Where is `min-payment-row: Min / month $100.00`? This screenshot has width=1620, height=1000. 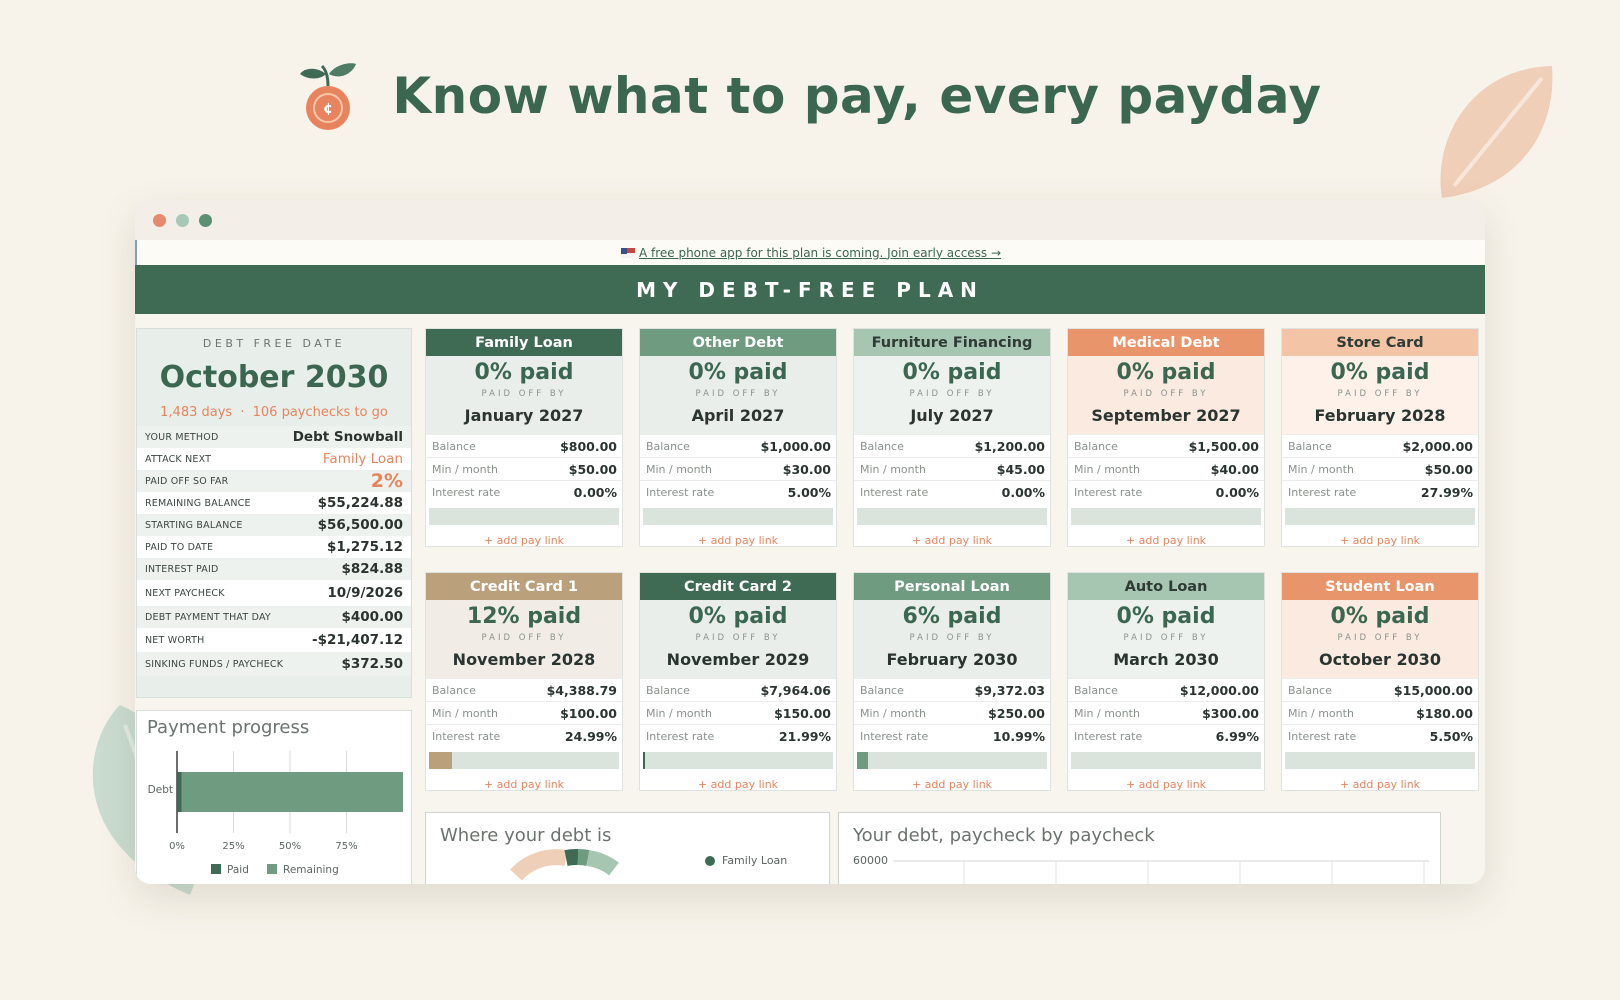
min-payment-row: Min / month $100.00 is located at coordinates (524, 712).